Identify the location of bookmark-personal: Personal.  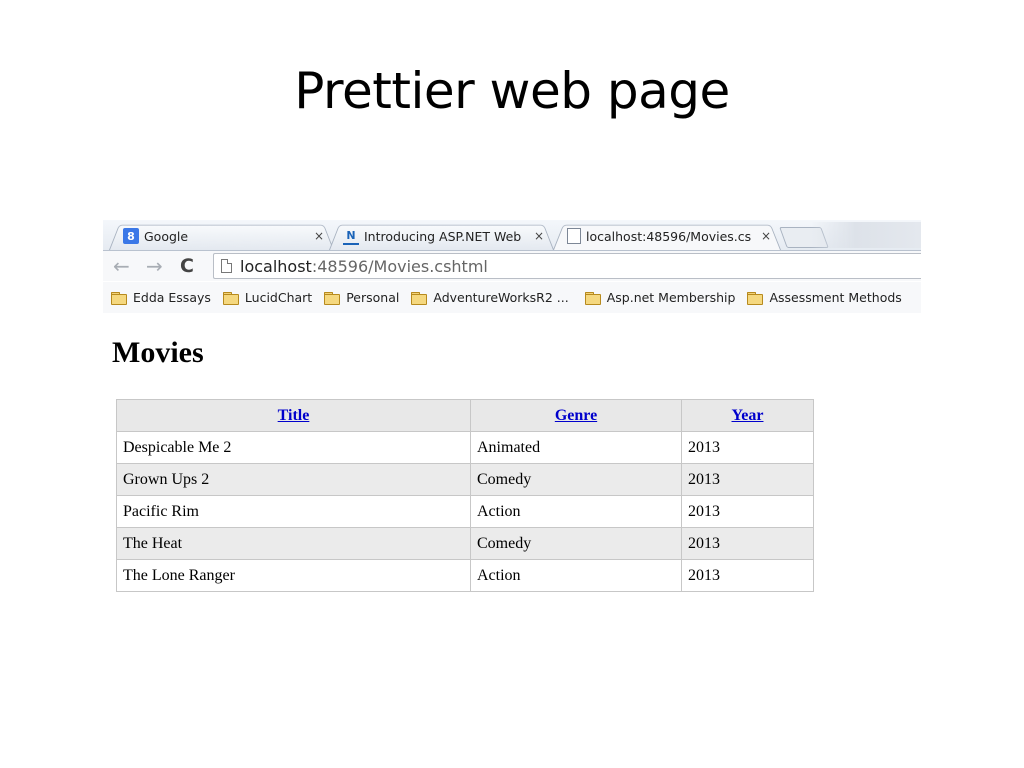
(361, 297).